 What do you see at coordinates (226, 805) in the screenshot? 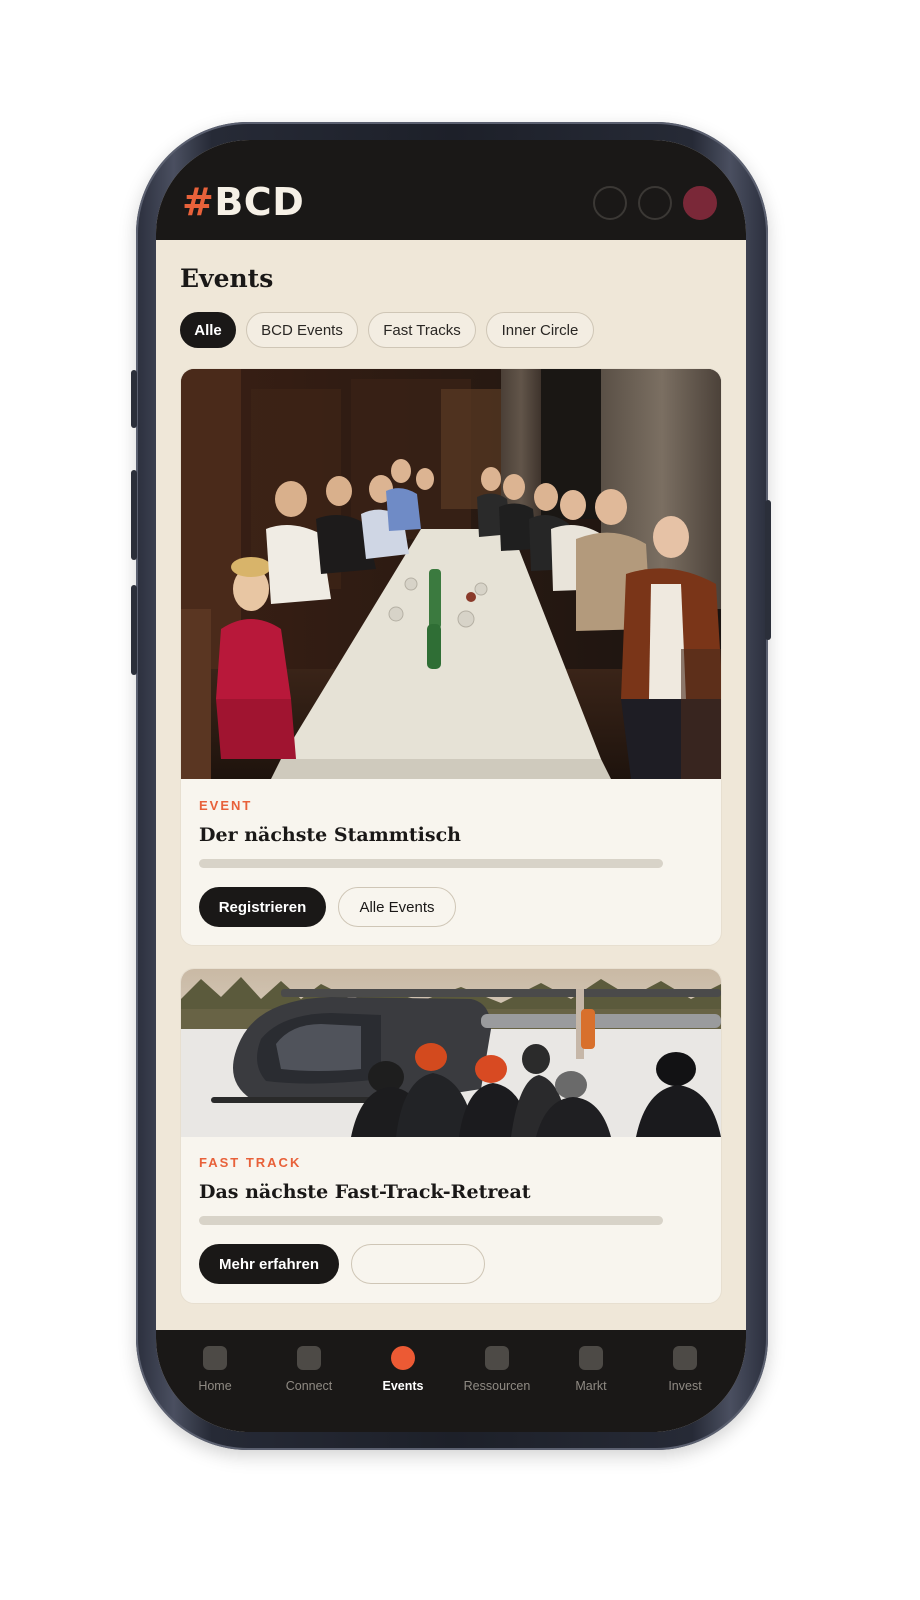
I see `card-kicker: EVENT` at bounding box center [226, 805].